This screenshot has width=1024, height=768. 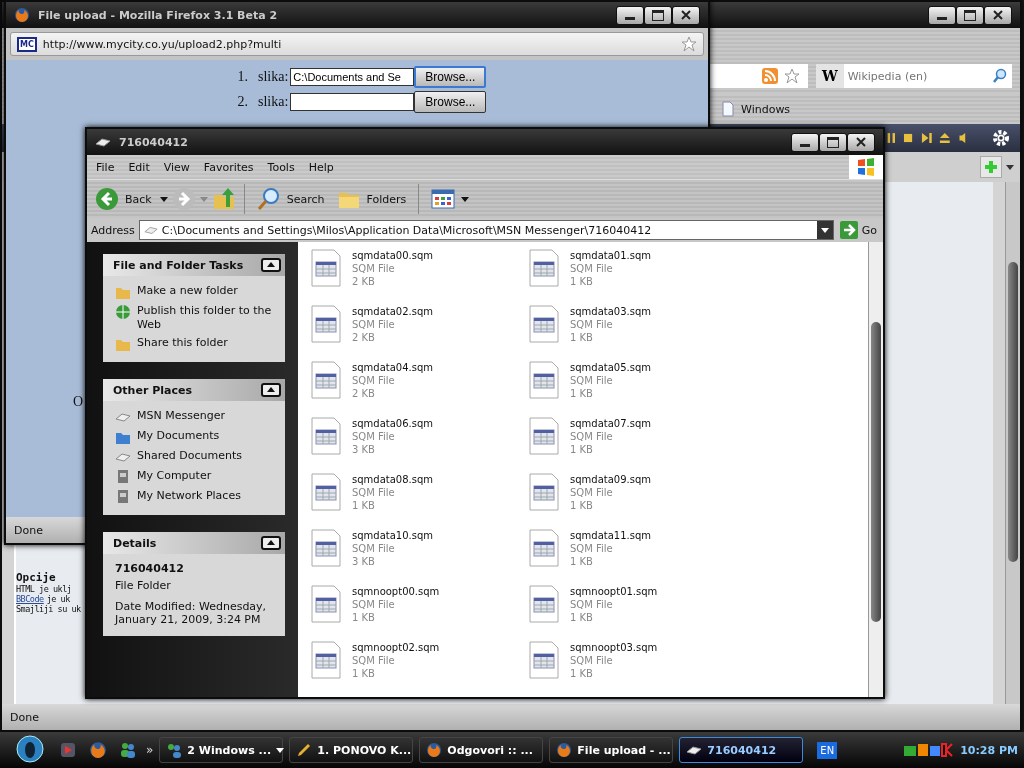 I want to click on grid-view-icon, so click(x=443, y=199).